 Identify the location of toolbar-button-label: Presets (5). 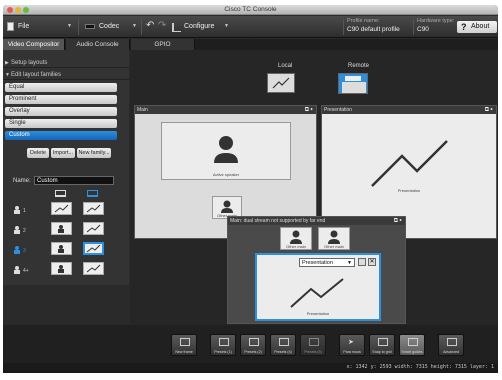
(313, 352).